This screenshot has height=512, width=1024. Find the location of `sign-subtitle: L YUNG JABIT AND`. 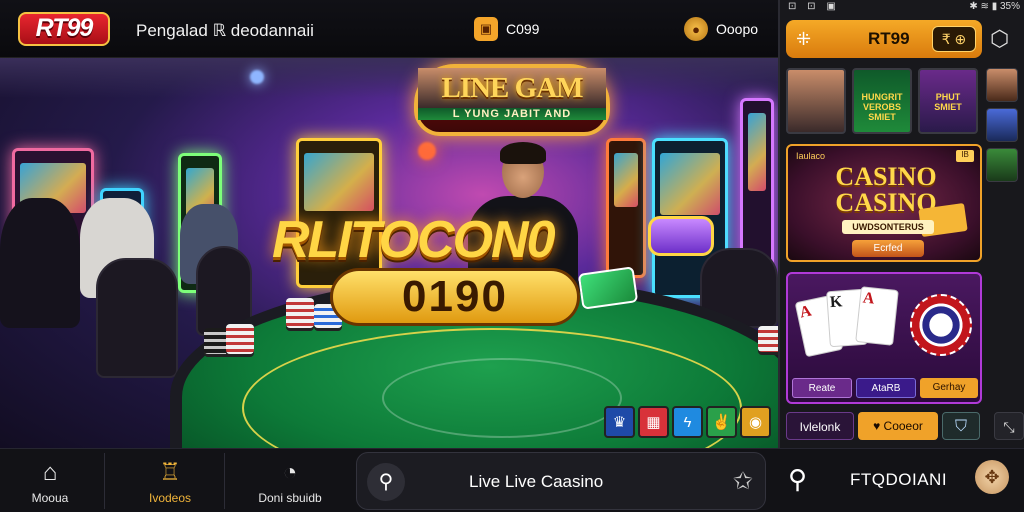

sign-subtitle: L YUNG JABIT AND is located at coordinates (512, 114).